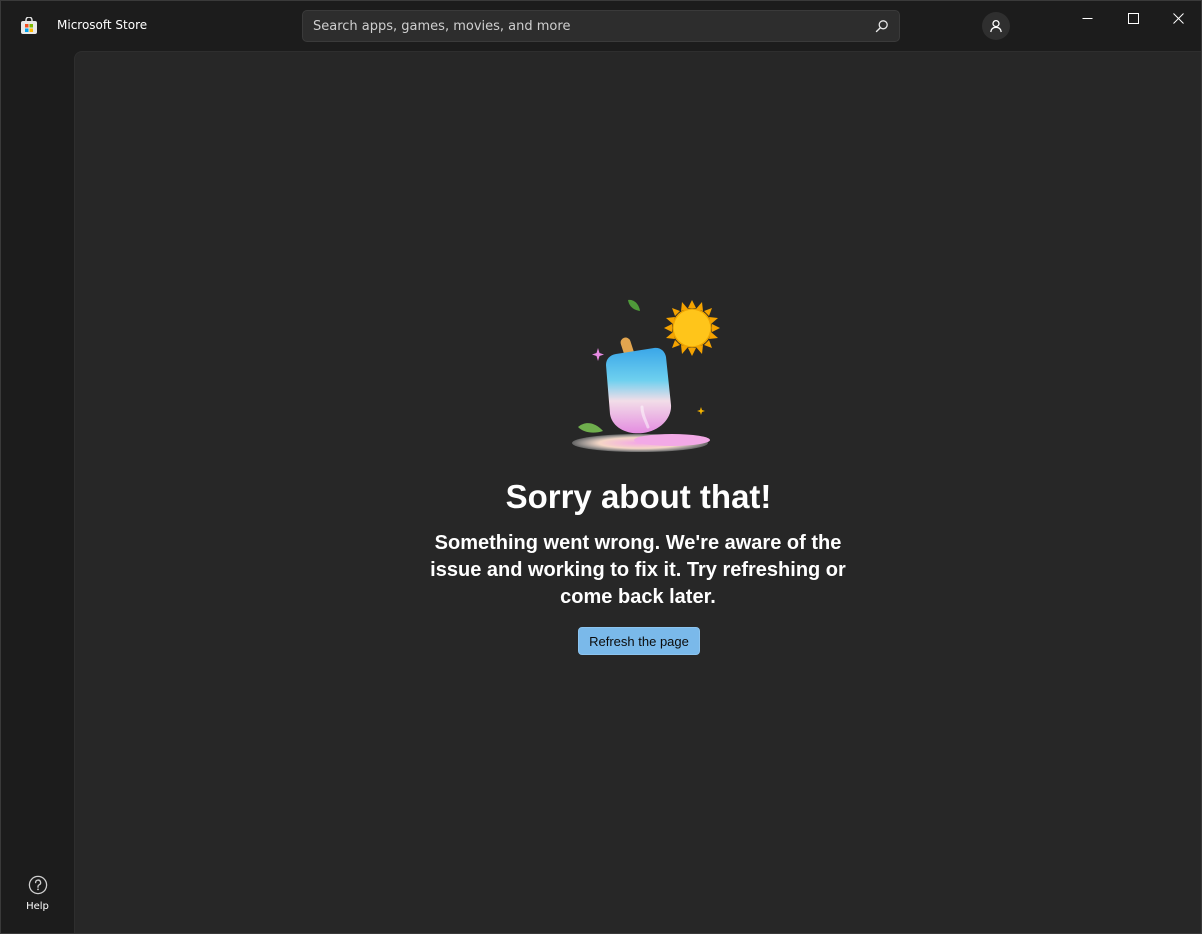  I want to click on person-icon, so click(996, 26).